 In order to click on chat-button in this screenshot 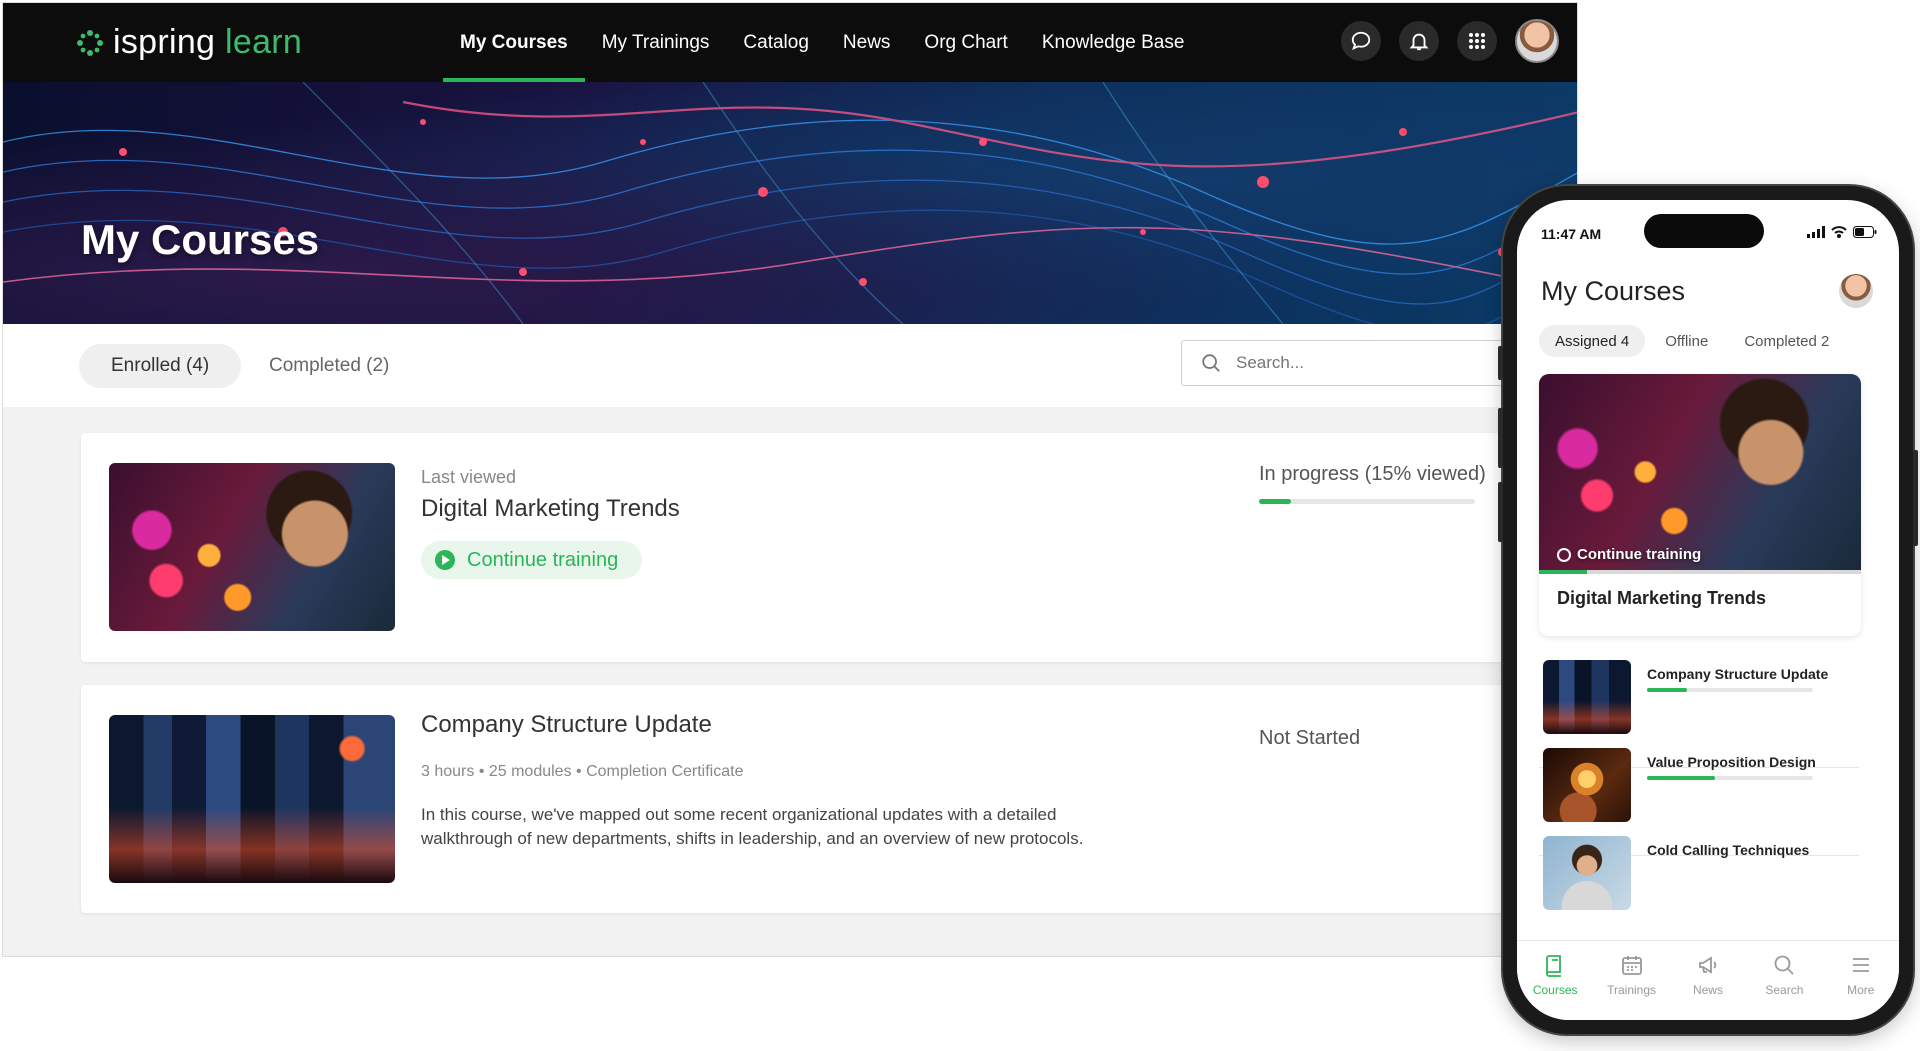, I will do `click(1361, 41)`.